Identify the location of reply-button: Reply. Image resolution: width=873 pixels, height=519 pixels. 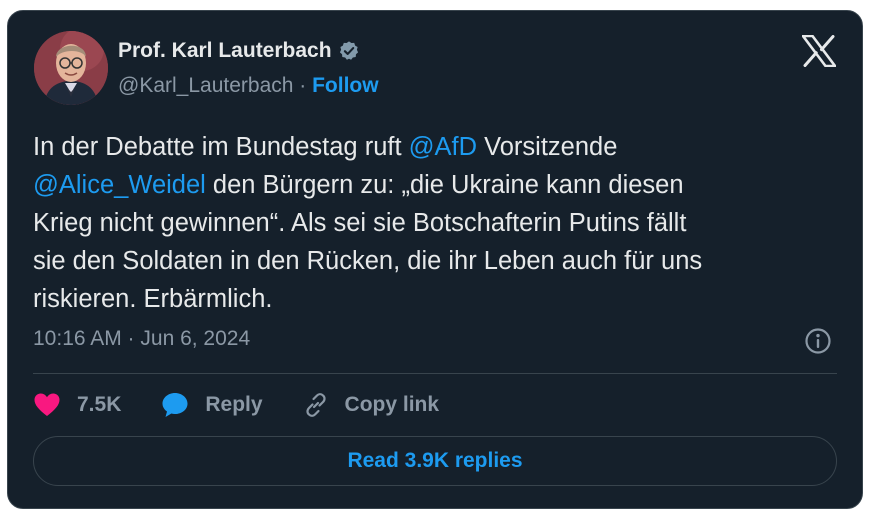
(212, 405).